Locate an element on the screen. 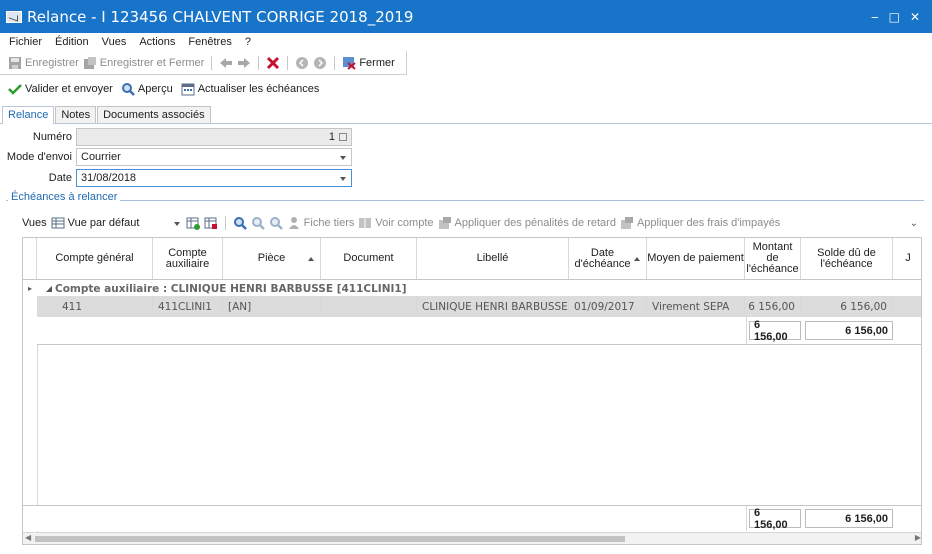 This screenshot has width=932, height=554. penalty-icon is located at coordinates (444, 223).